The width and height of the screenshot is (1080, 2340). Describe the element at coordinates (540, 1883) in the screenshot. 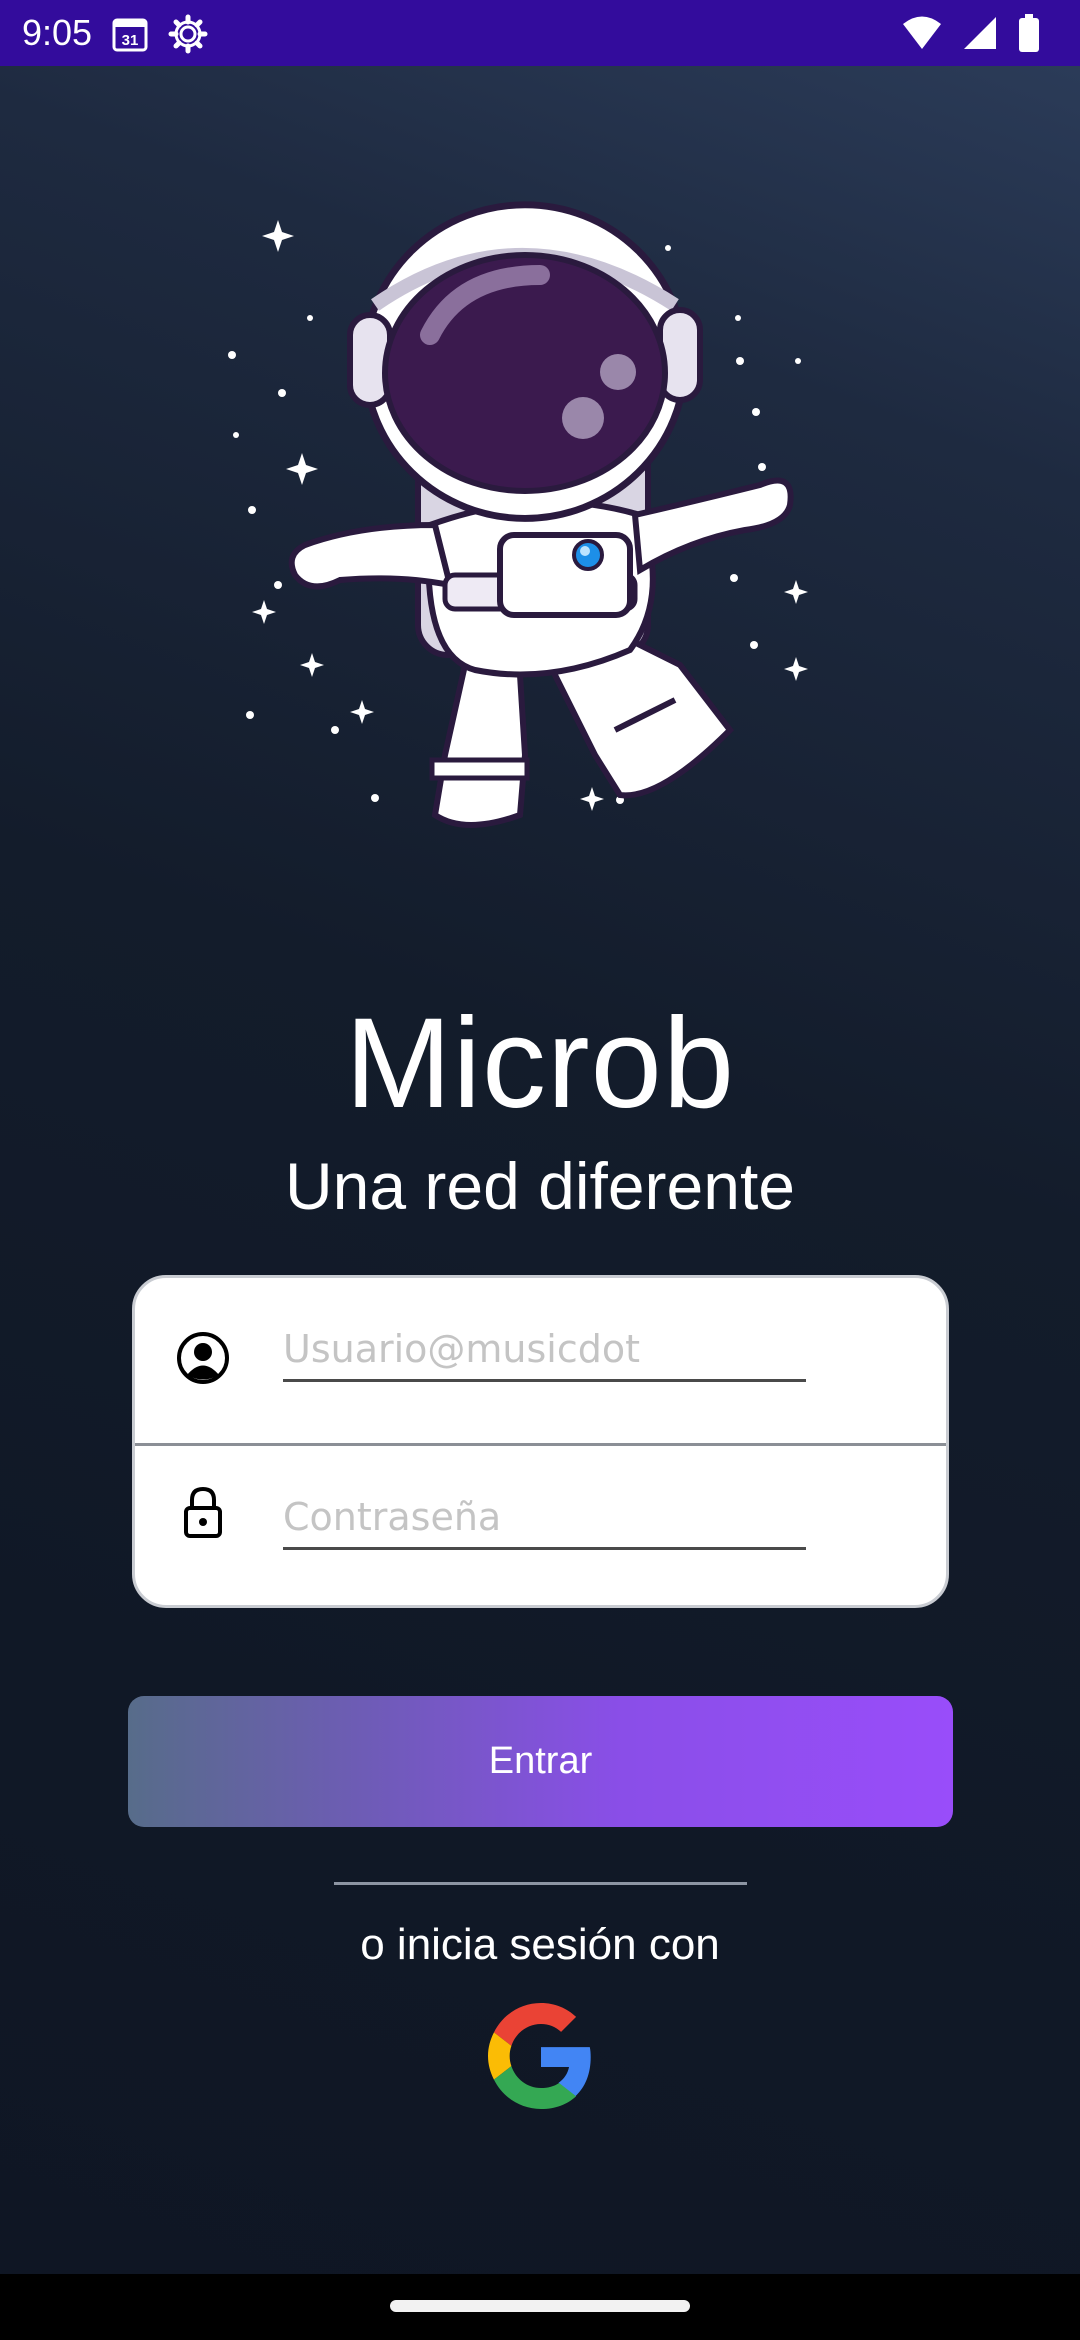

I see `or-divider` at that location.